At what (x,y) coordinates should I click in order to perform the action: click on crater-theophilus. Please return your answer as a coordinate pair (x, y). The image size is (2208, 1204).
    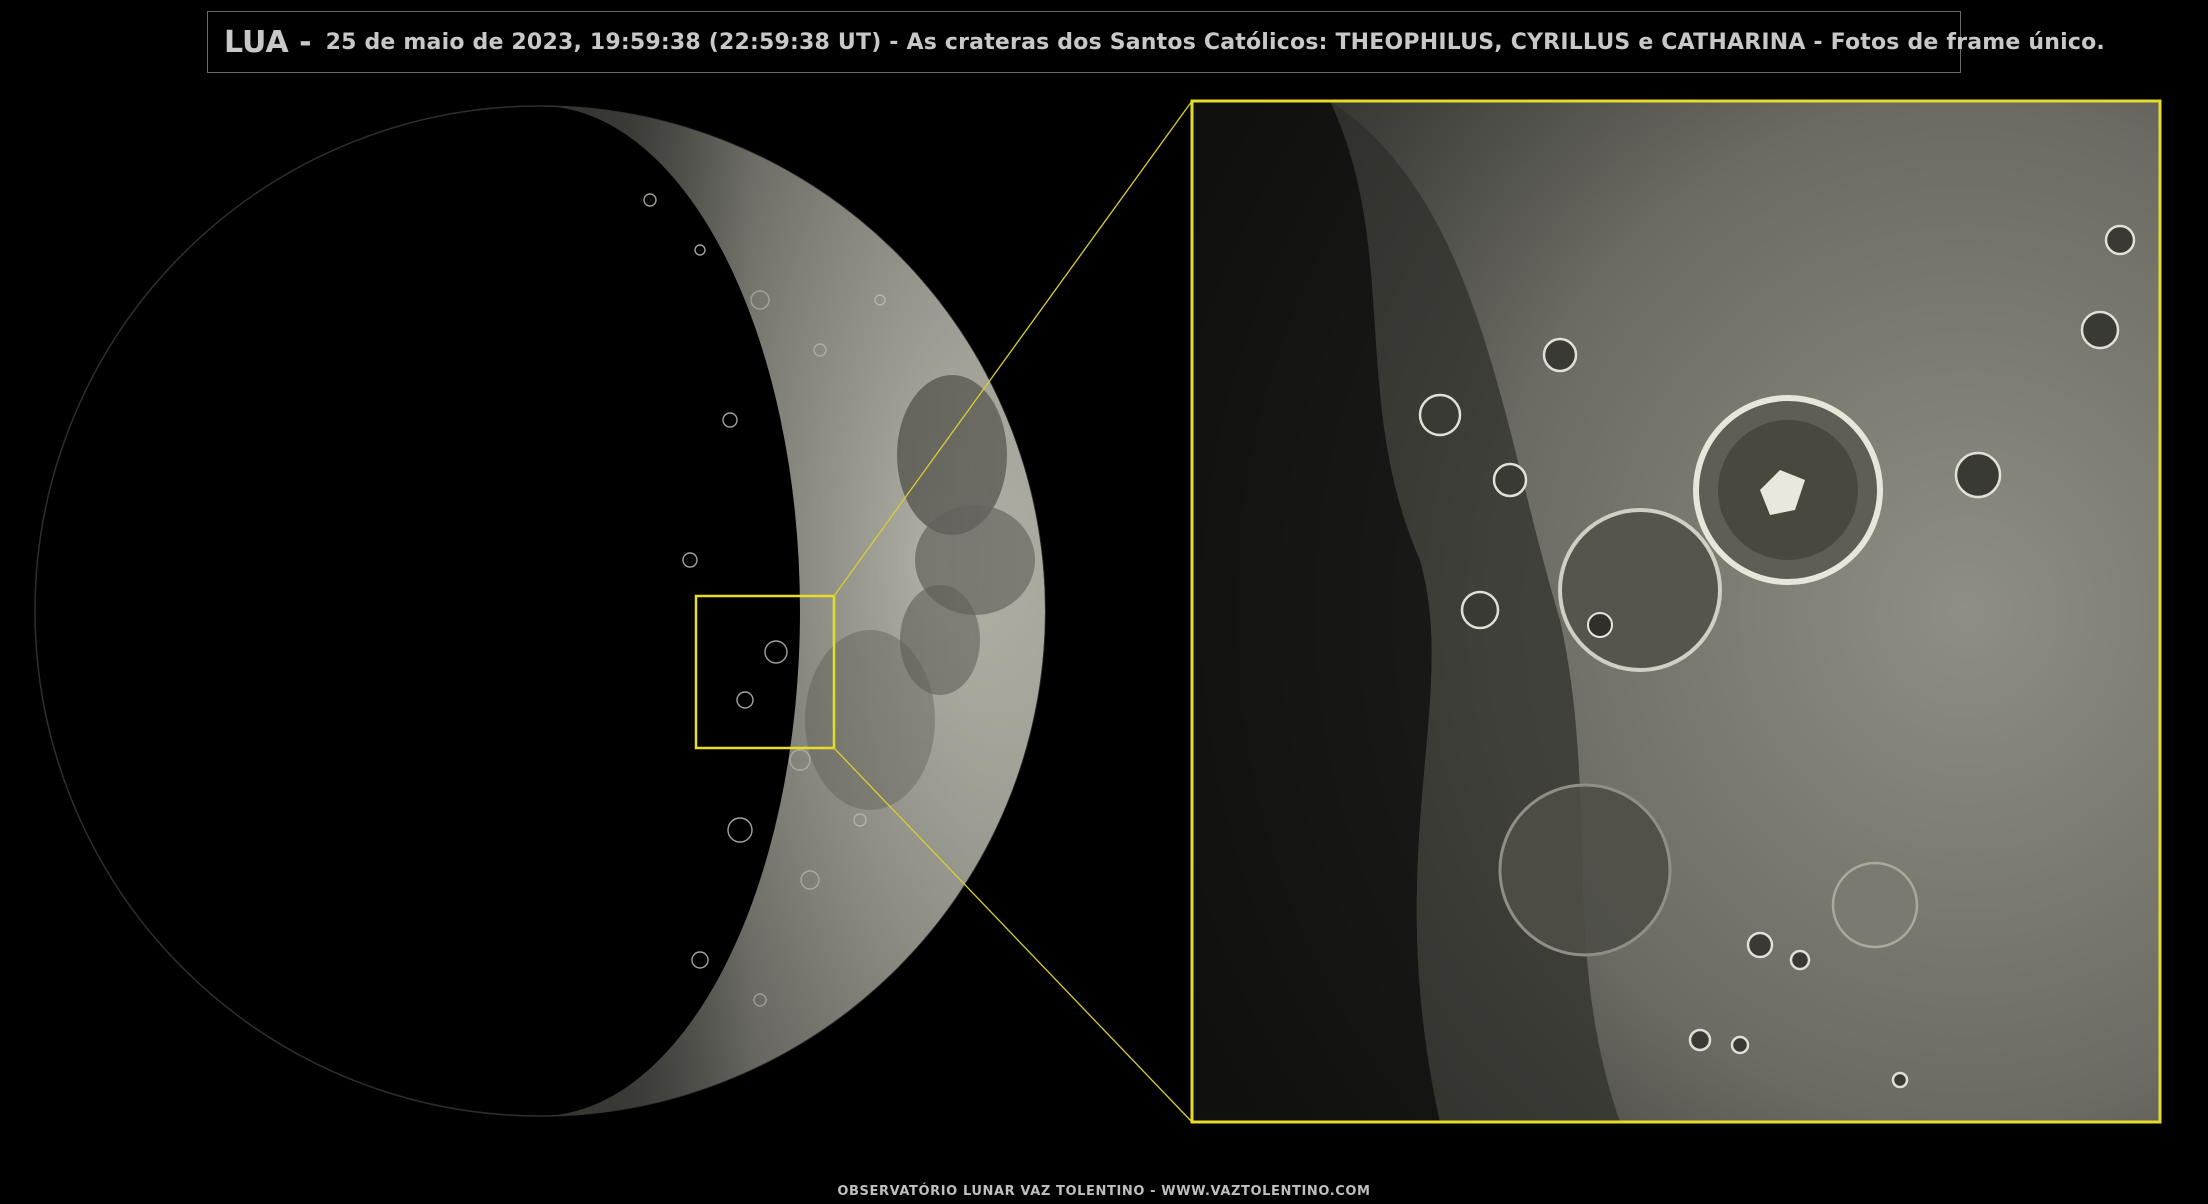
    Looking at the image, I should click on (1788, 490).